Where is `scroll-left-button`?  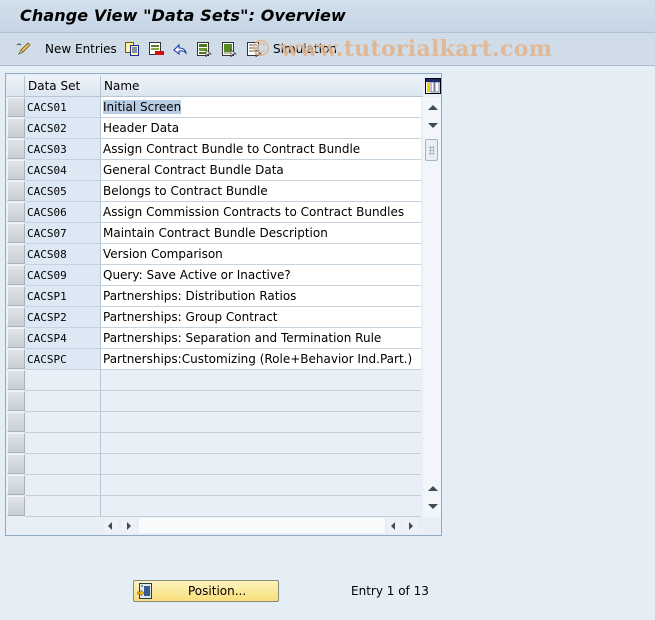
scroll-left-button is located at coordinates (111, 525).